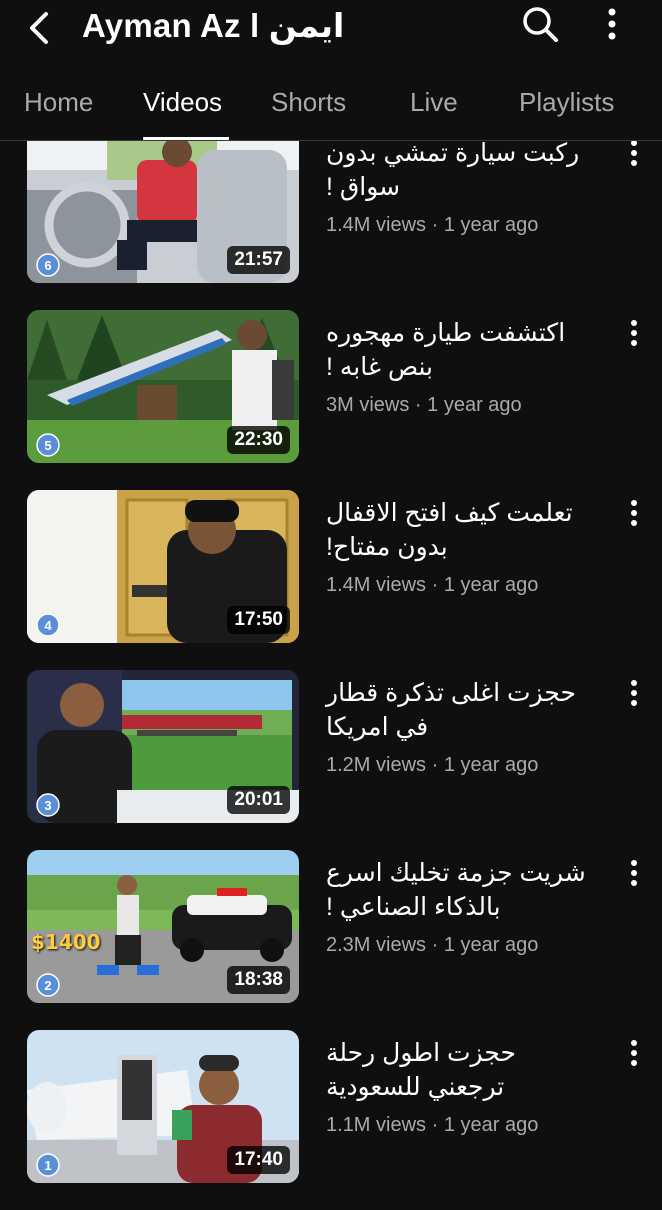 The image size is (662, 1210). Describe the element at coordinates (258, 800) in the screenshot. I see `duration-badge: 20:01` at that location.